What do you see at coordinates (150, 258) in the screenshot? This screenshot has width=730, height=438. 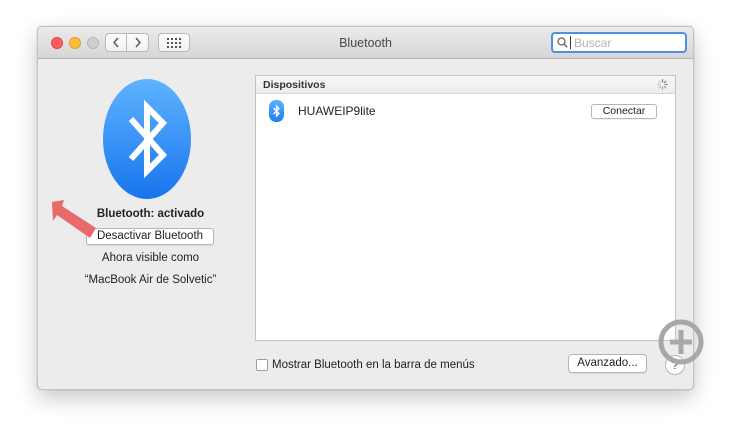 I see `visibility-label: Ahora visible como` at bounding box center [150, 258].